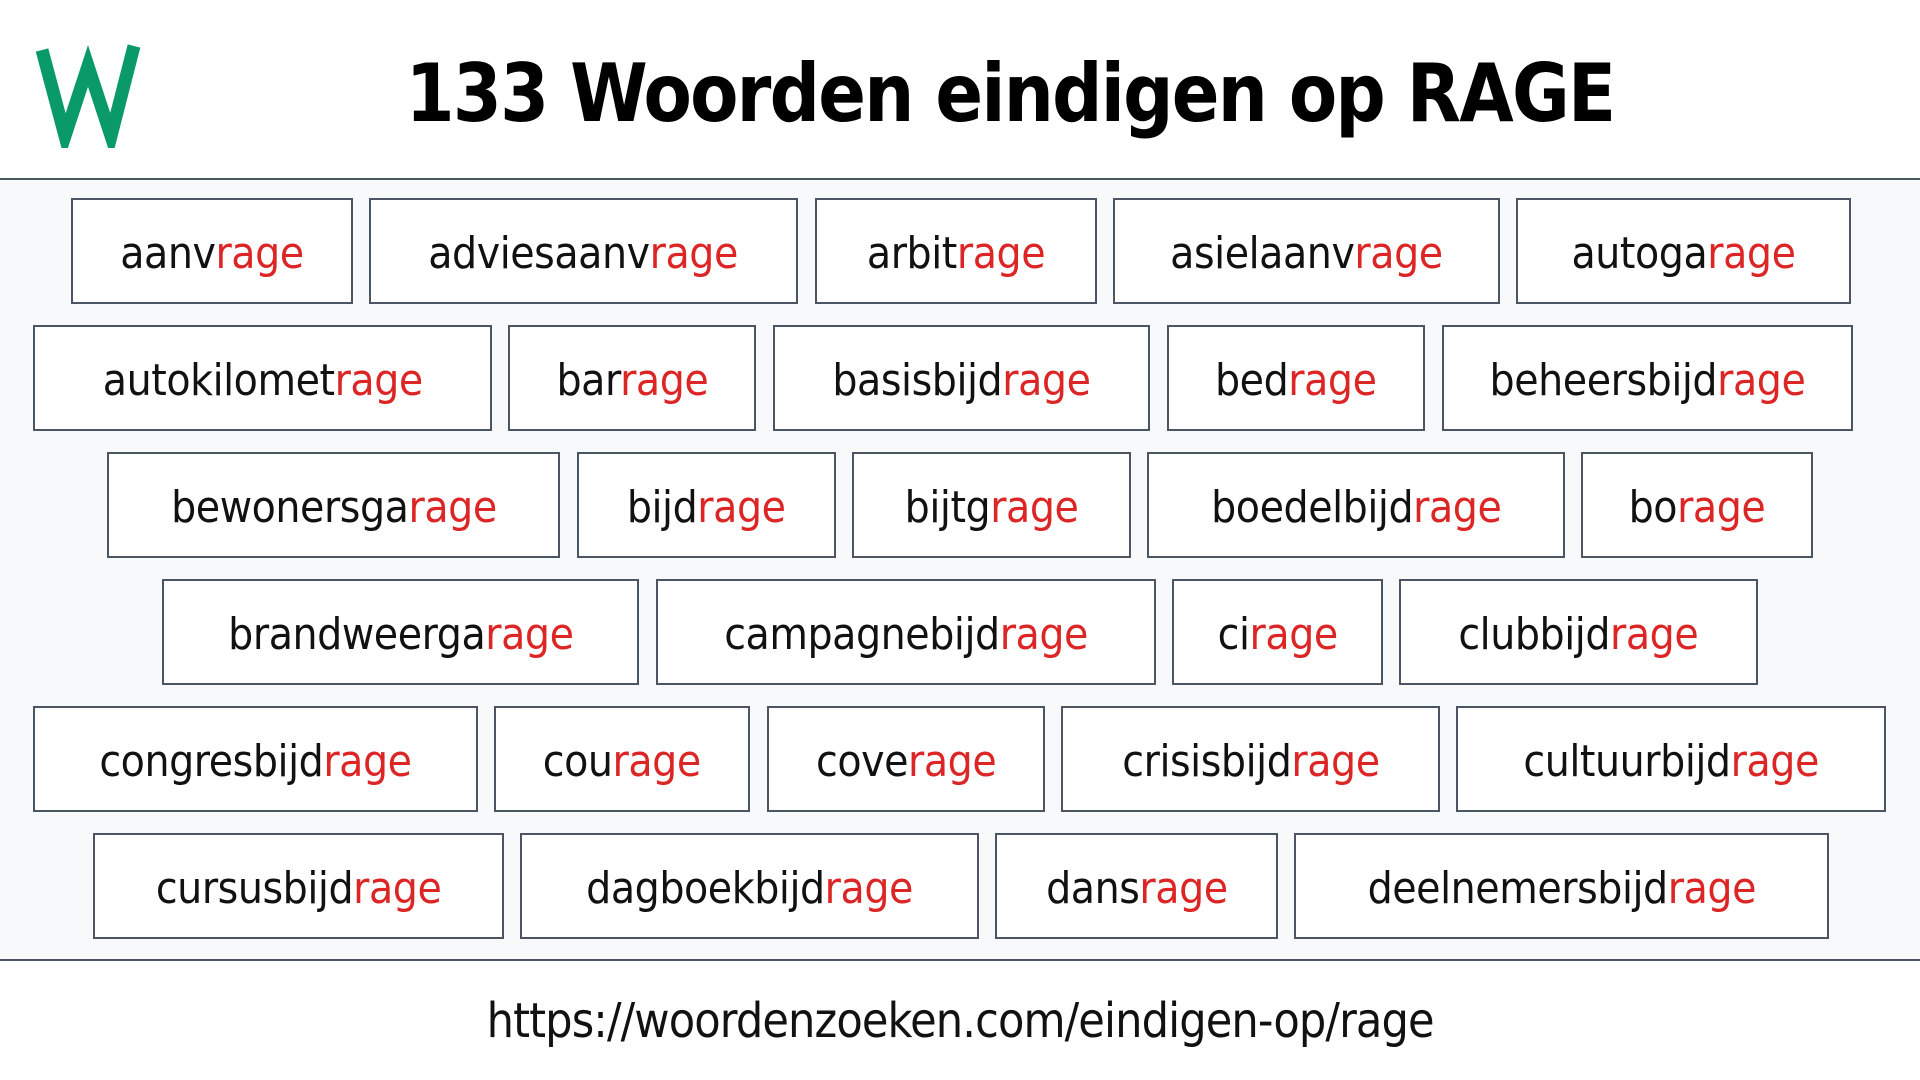  What do you see at coordinates (1653, 507) in the screenshot?
I see `word-prefix: bo` at bounding box center [1653, 507].